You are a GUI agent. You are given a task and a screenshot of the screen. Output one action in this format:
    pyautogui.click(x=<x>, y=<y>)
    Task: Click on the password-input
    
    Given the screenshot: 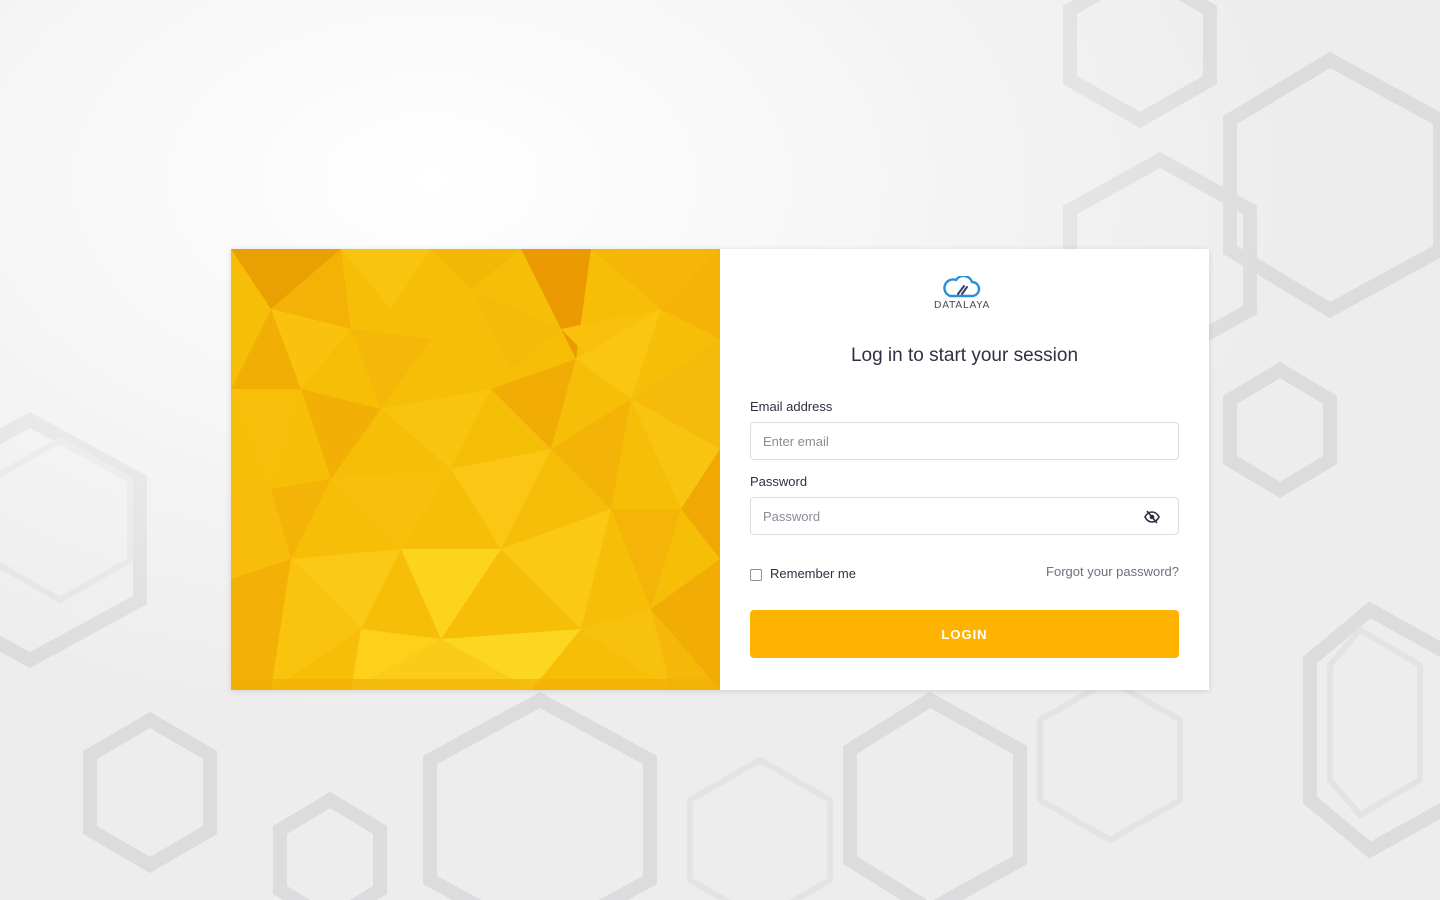 What is the action you would take?
    pyautogui.click(x=941, y=516)
    